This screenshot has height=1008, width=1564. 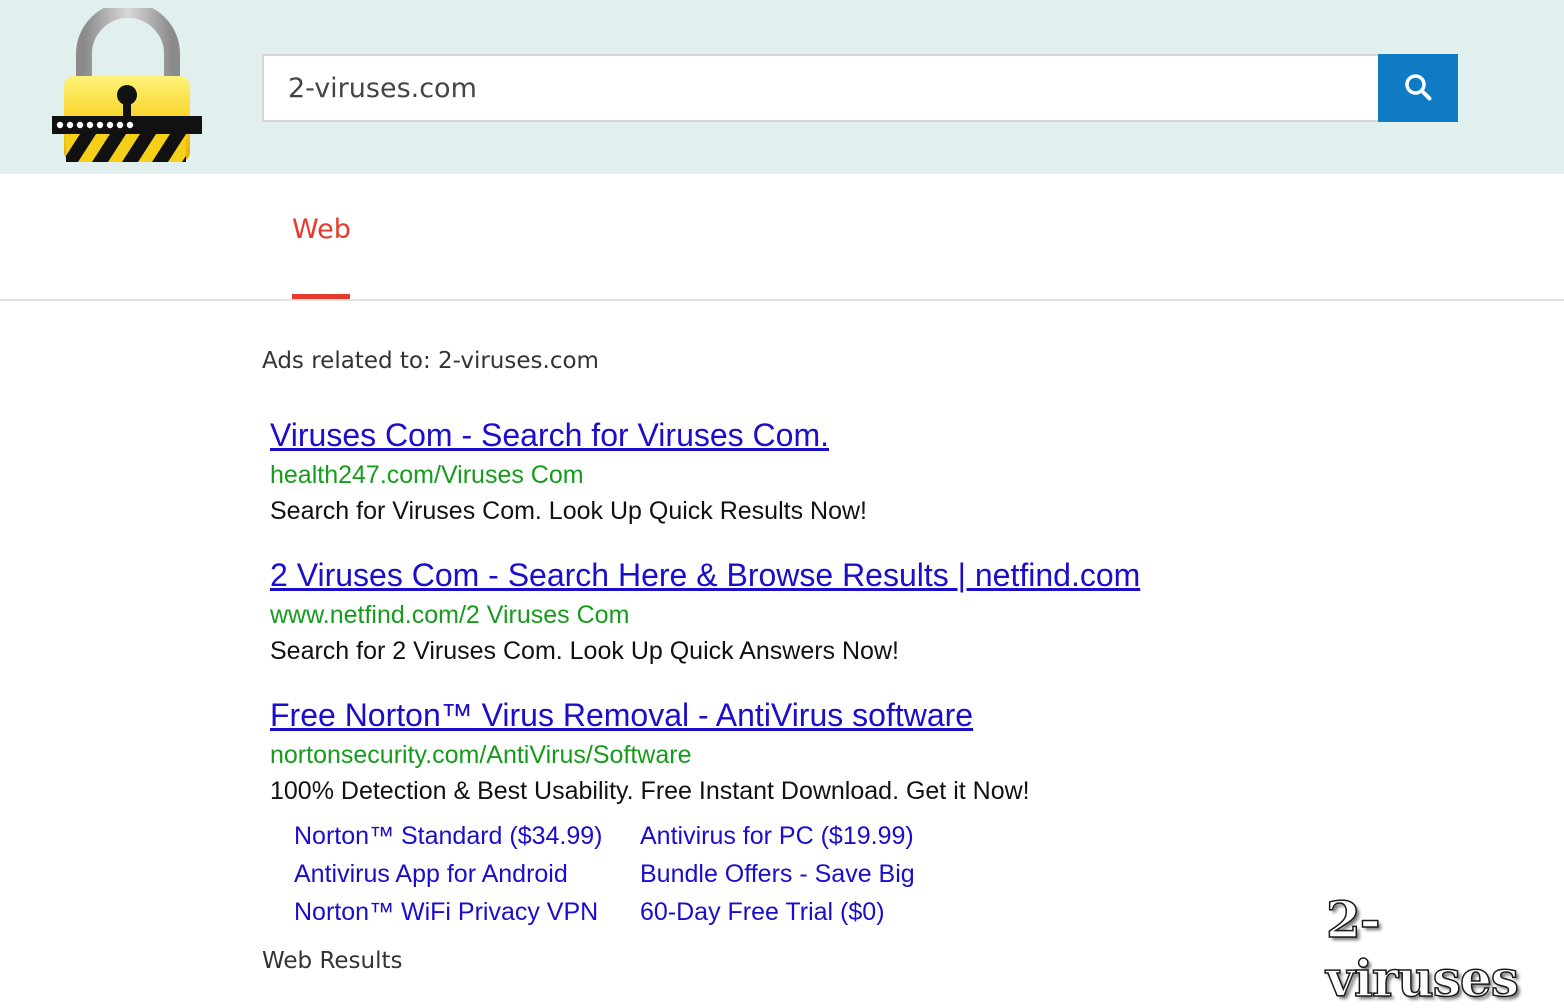 What do you see at coordinates (467, 836) in the screenshot?
I see `sitelink-norton-standard: Norton™ Standard ($34.99)` at bounding box center [467, 836].